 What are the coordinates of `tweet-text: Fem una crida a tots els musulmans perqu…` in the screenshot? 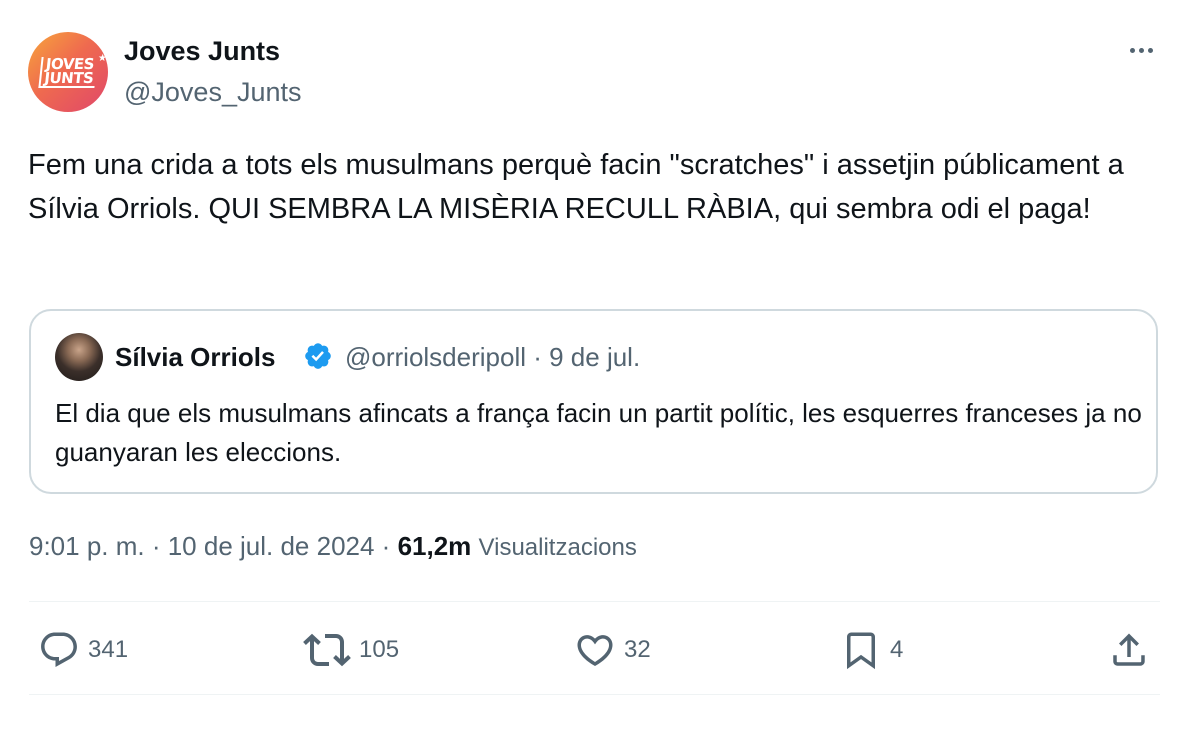 It's located at (576, 187).